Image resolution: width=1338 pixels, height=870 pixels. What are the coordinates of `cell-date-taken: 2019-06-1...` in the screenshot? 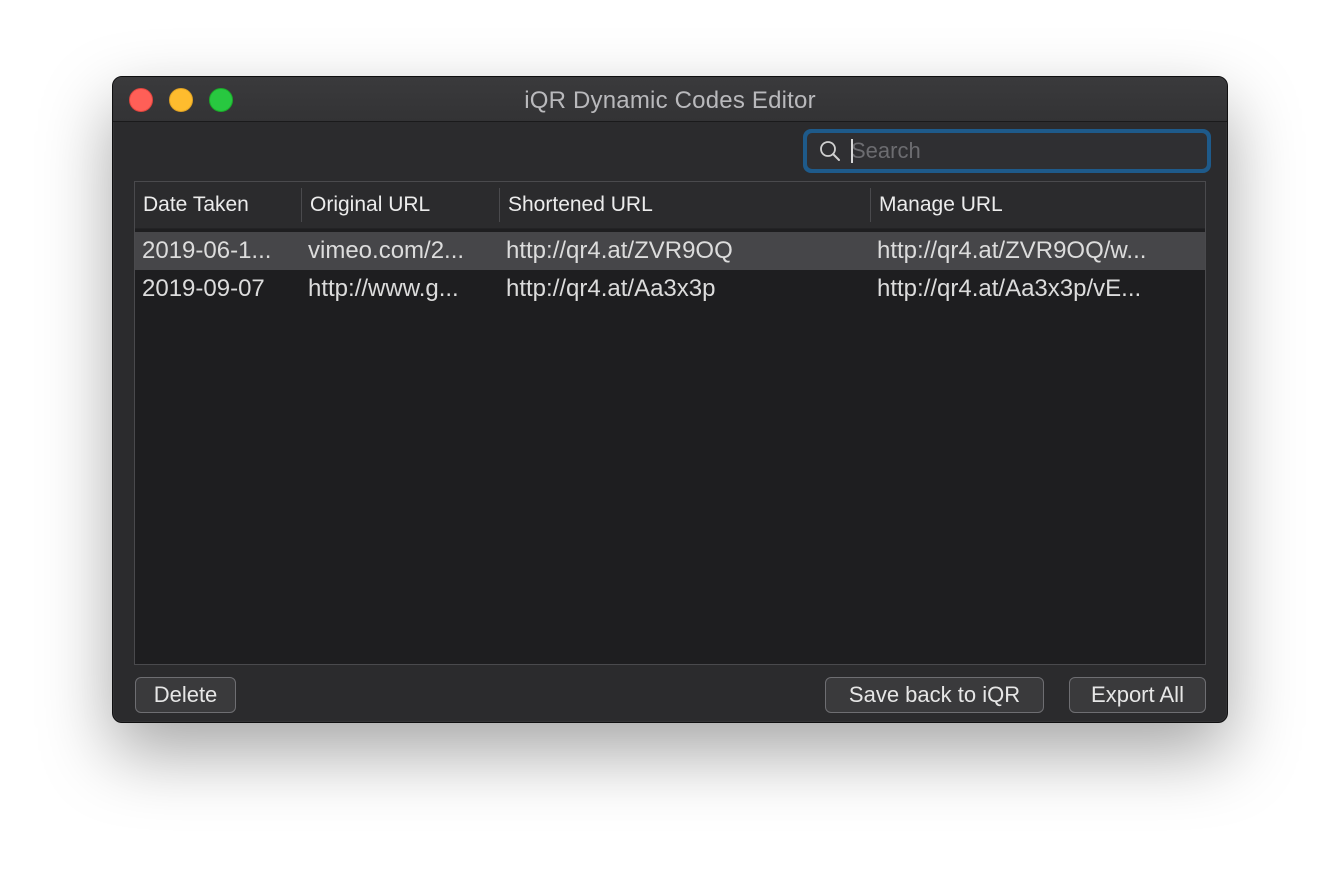 It's located at (207, 250).